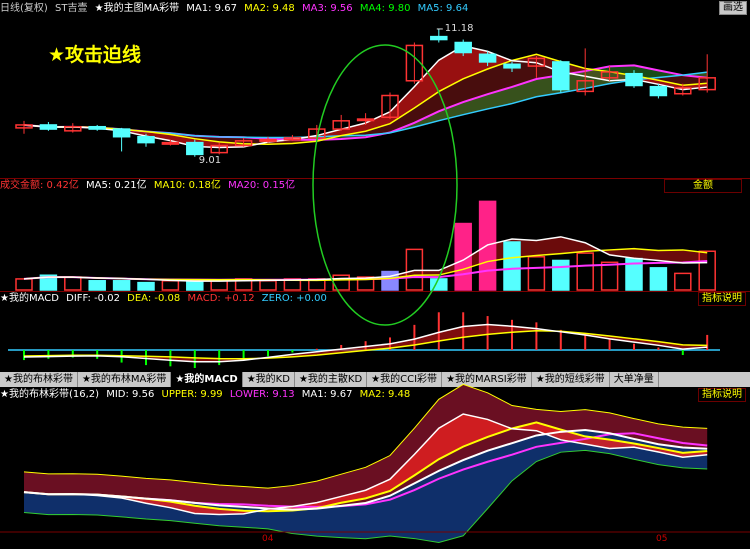  What do you see at coordinates (662, 539) in the screenshot?
I see `x-tick-05: 05` at bounding box center [662, 539].